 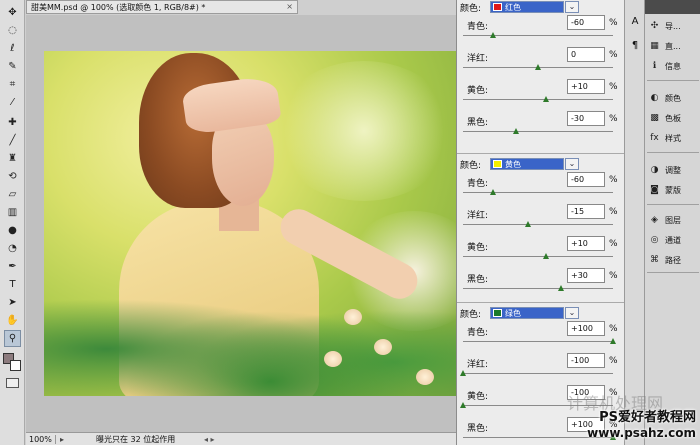 I want to click on stamp-icon: ♜, so click(x=12, y=158).